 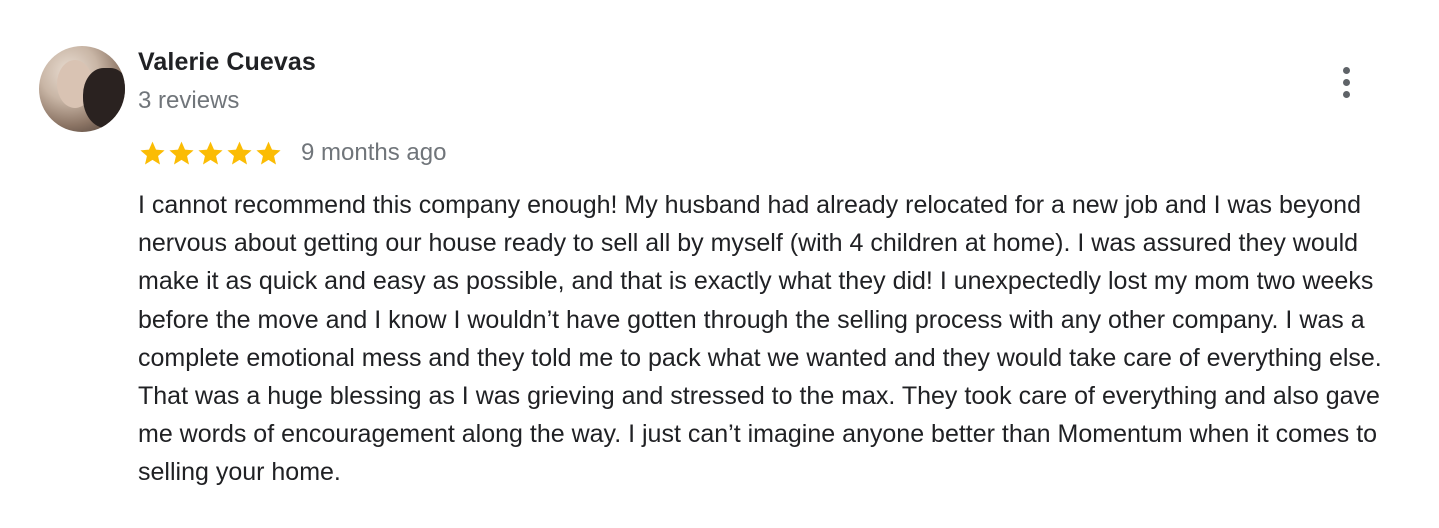 What do you see at coordinates (104, 98) in the screenshot?
I see `avatar-hair` at bounding box center [104, 98].